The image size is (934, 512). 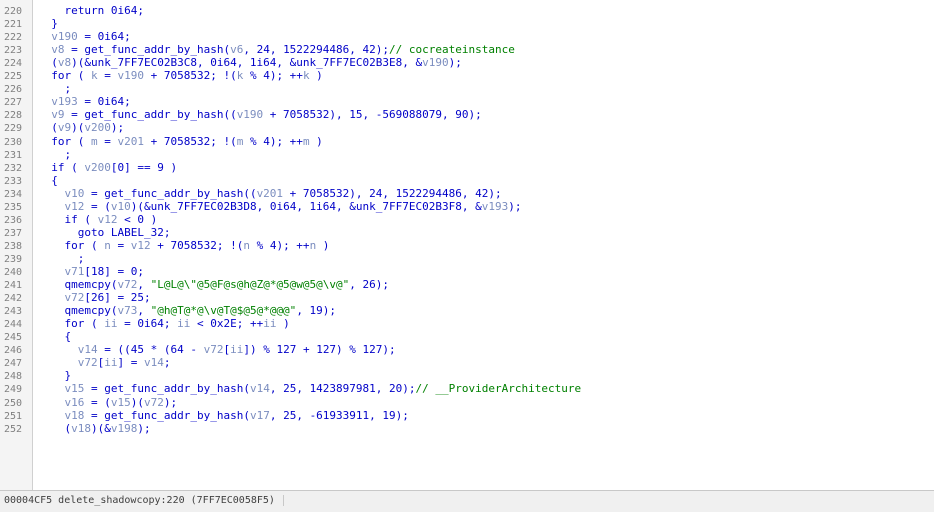 I want to click on code-line: 231 ;, so click(x=467, y=154).